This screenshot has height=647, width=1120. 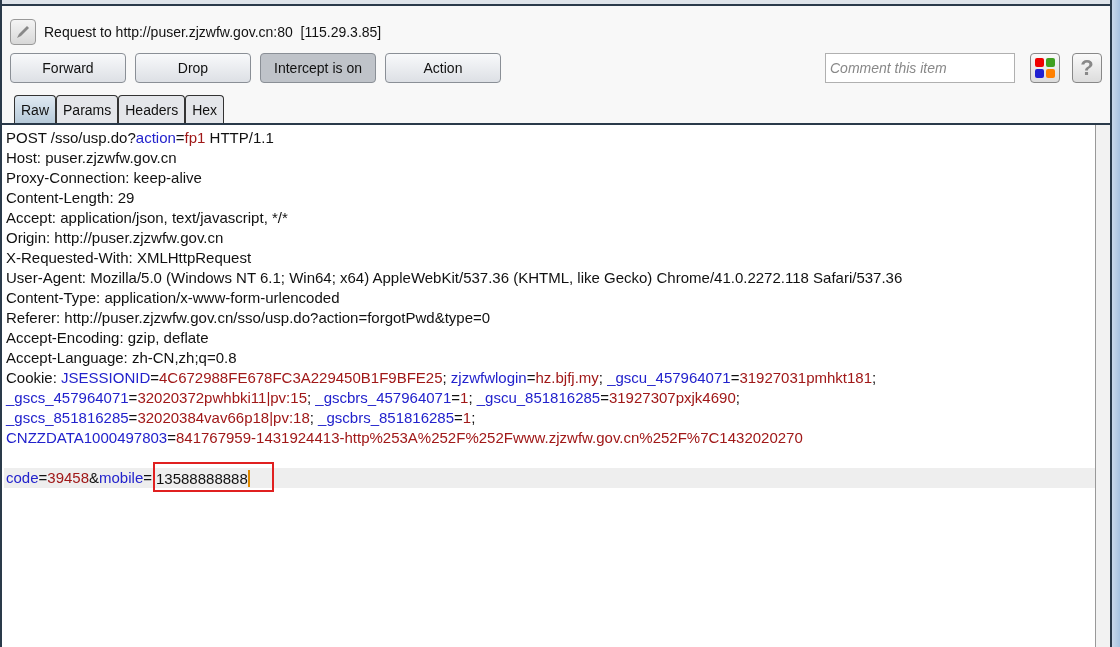 I want to click on request-title: Request to http://puser.zjzwfw.gov.cn:80 [115.29.3.85], so click(x=213, y=32).